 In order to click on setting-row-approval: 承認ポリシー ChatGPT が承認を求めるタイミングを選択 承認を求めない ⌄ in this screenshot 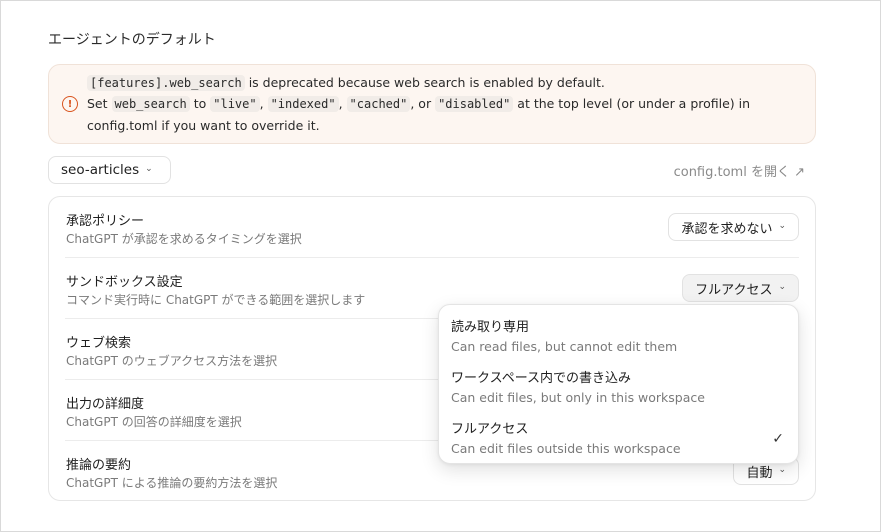, I will do `click(432, 227)`.